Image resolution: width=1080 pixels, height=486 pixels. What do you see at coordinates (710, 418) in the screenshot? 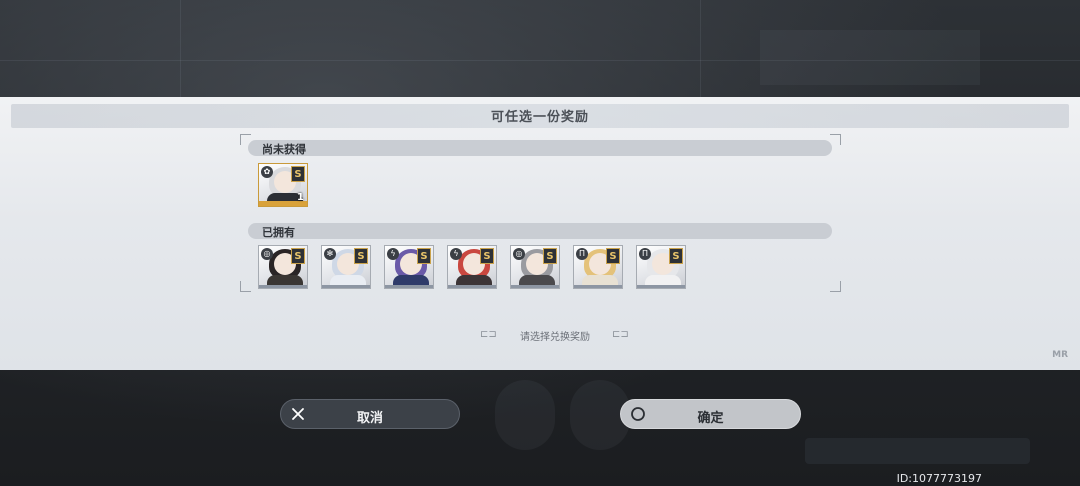
I see `confirm-button-label: 确定` at bounding box center [710, 418].